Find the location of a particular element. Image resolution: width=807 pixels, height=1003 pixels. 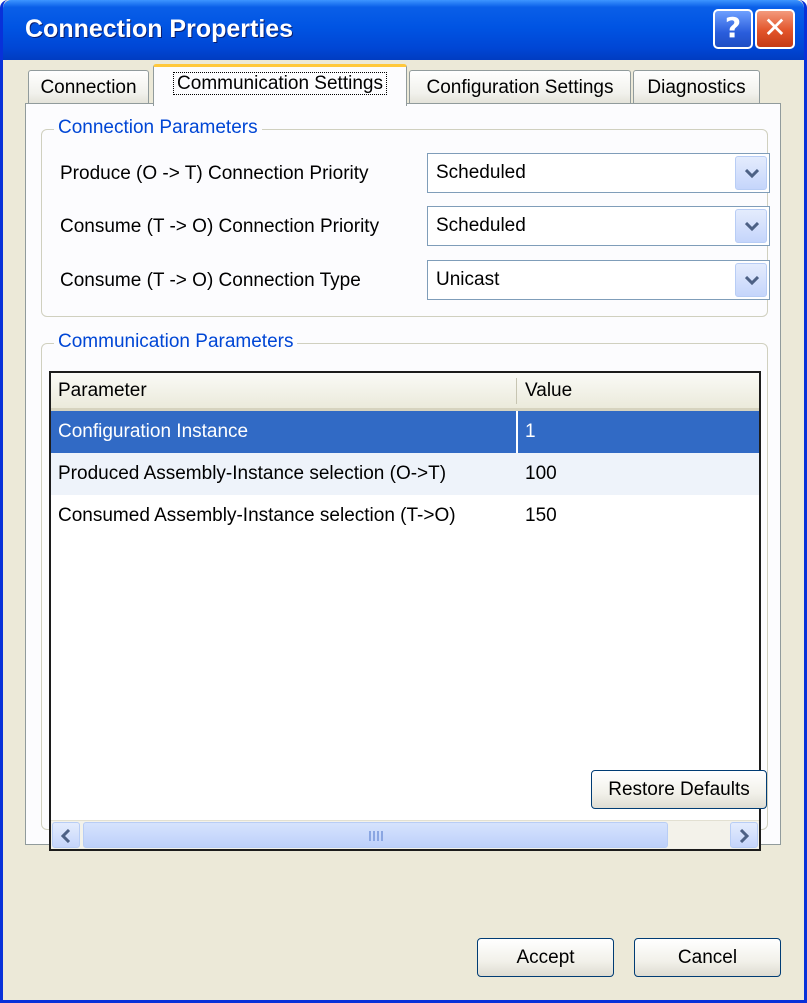

value-cell: 100 is located at coordinates (541, 474).